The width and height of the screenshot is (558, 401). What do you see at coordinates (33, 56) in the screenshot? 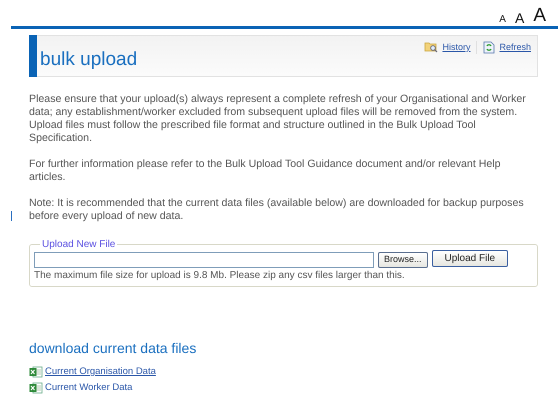
I see `accent-bar` at bounding box center [33, 56].